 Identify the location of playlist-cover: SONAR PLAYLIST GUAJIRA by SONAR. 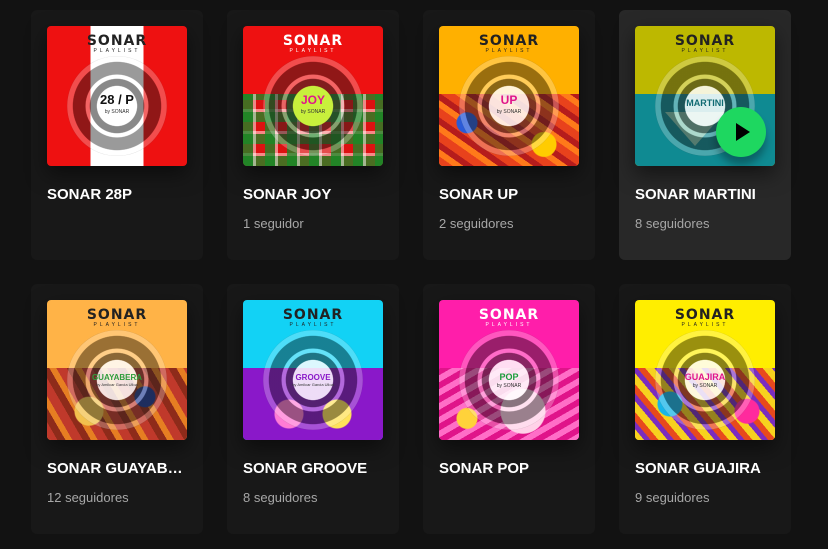
(705, 370).